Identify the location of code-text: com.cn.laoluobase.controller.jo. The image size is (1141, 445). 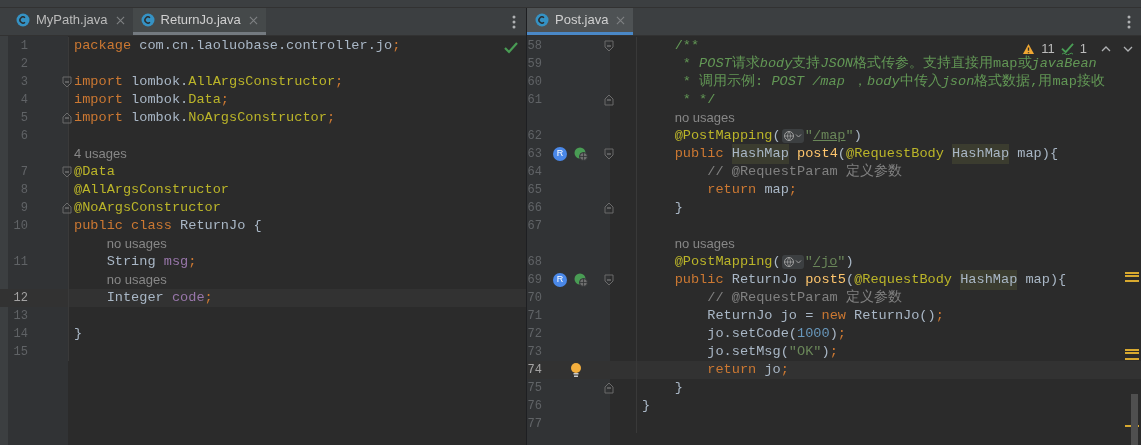
(266, 45).